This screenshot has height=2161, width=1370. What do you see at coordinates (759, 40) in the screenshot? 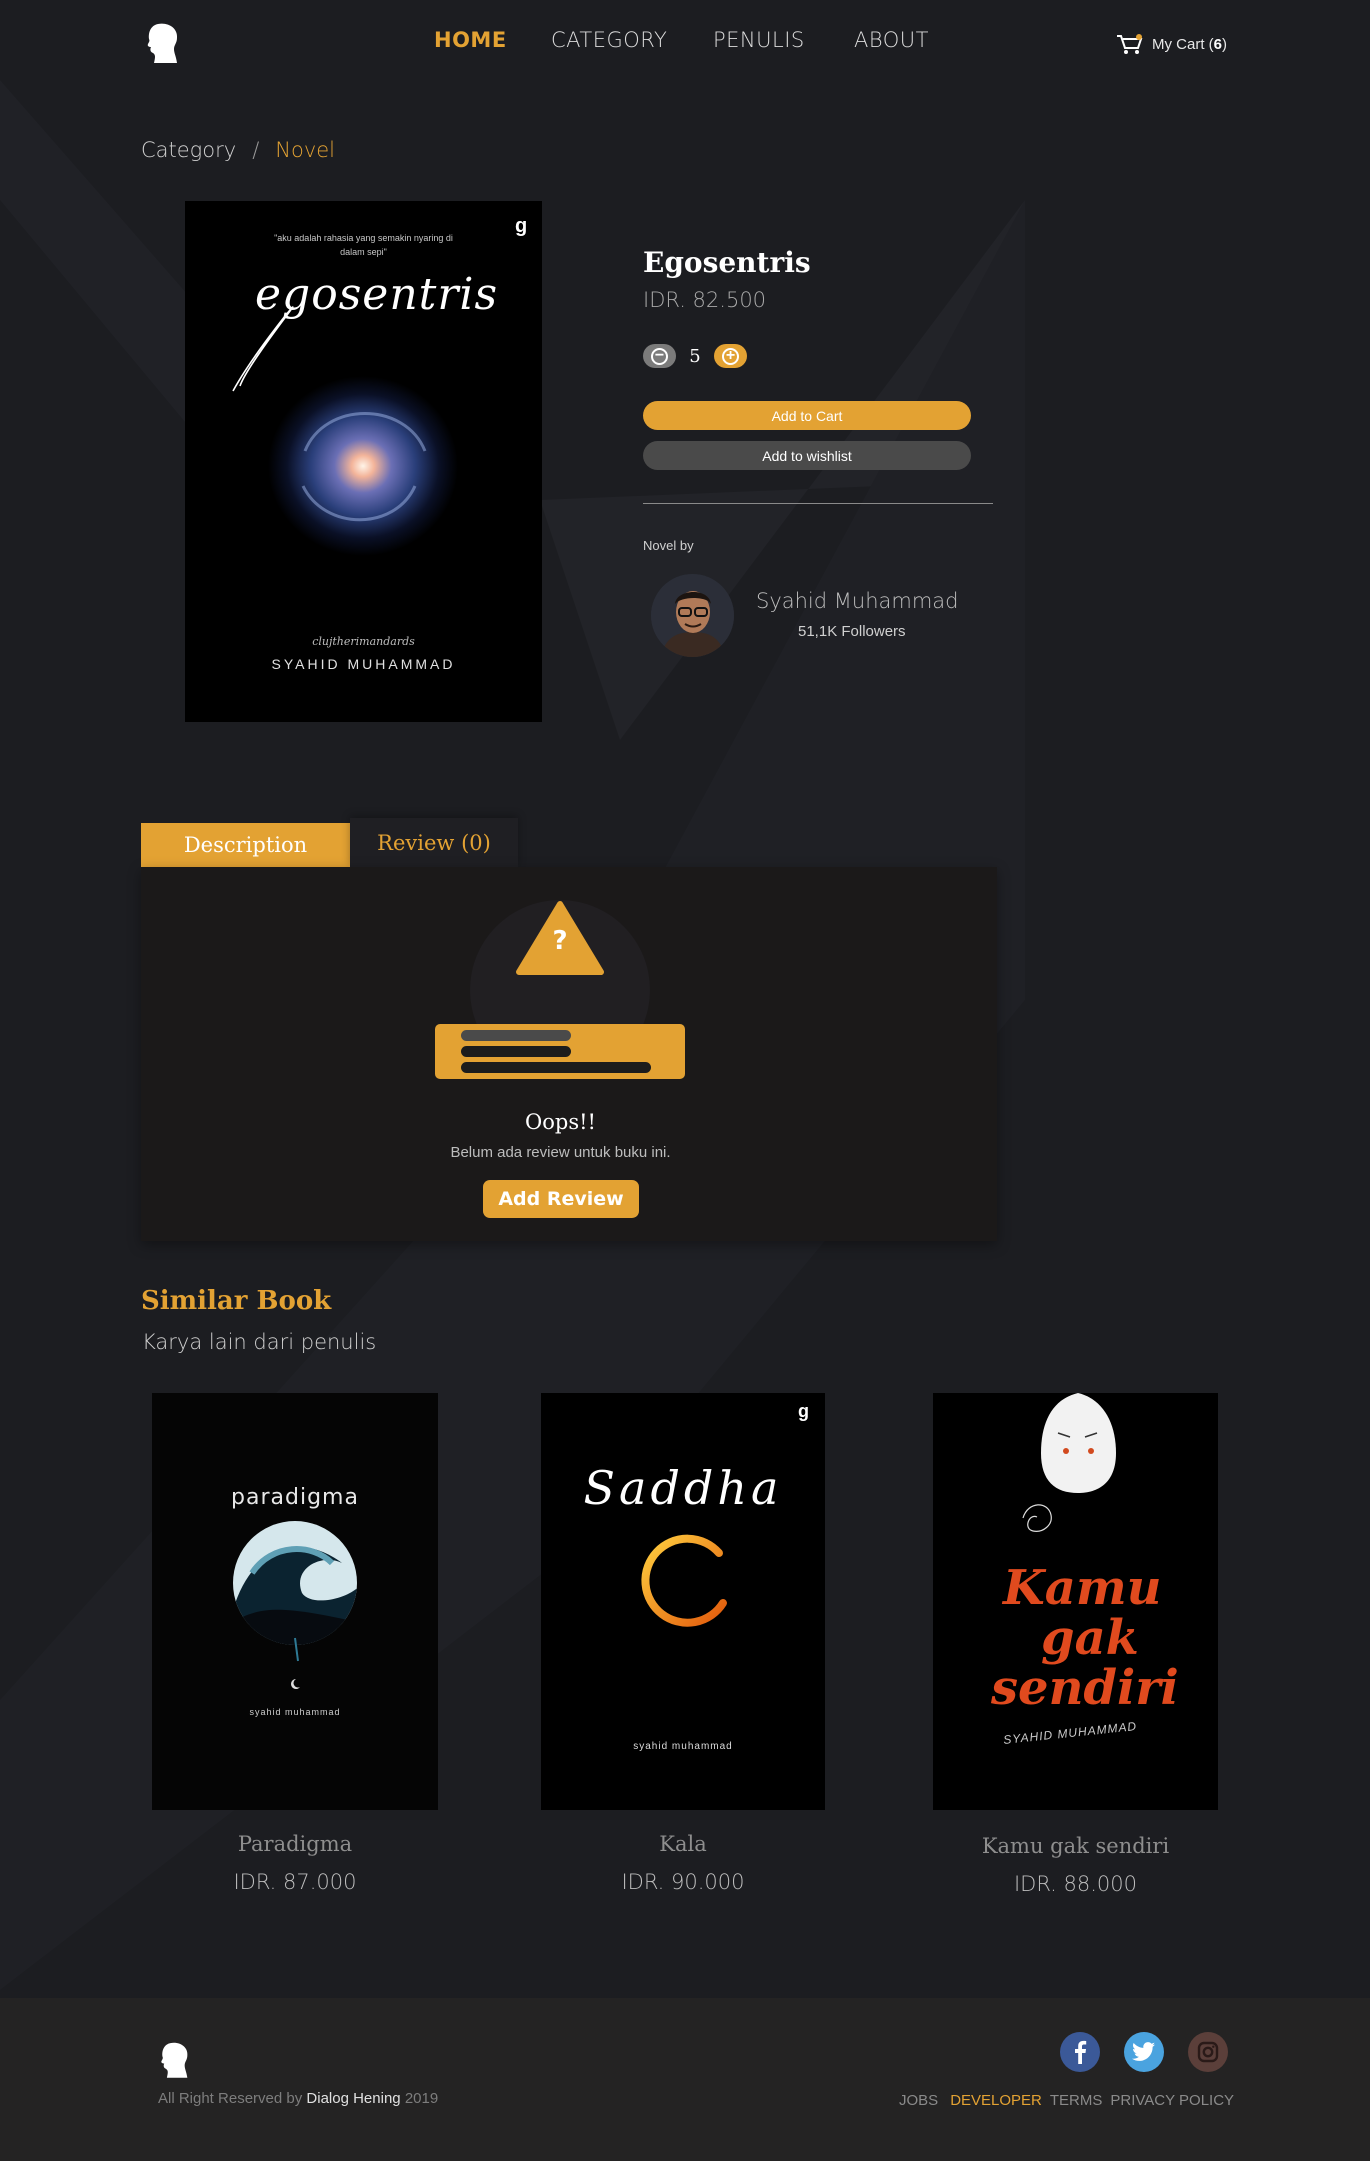
I see `nav-penulis: PENULIS` at bounding box center [759, 40].